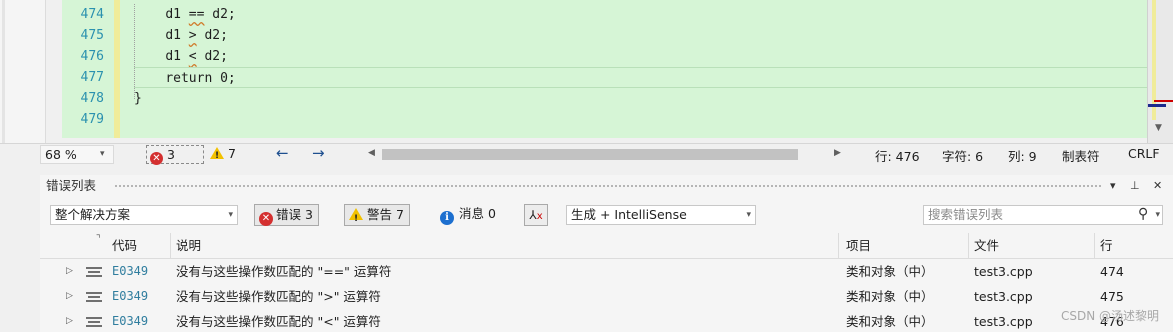 The height and width of the screenshot is (332, 1173). I want to click on messages-label: 消息 0, so click(477, 213).